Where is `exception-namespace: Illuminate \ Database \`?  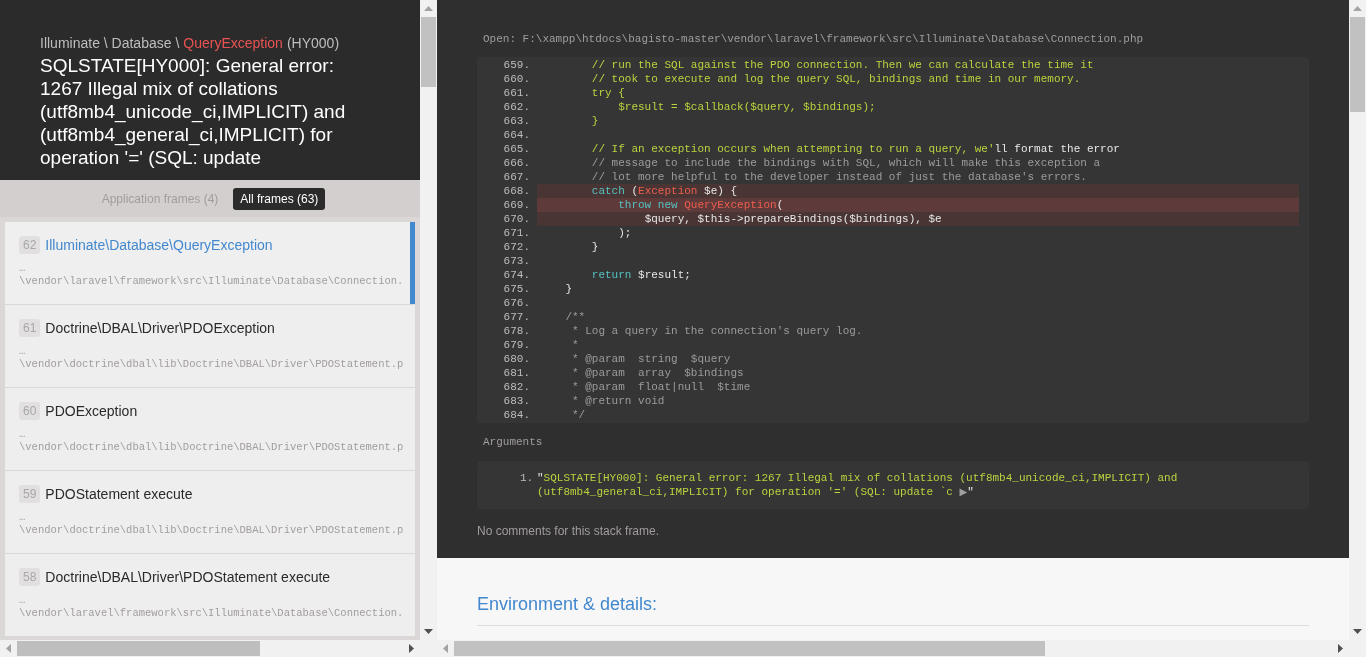 exception-namespace: Illuminate \ Database \ is located at coordinates (110, 43).